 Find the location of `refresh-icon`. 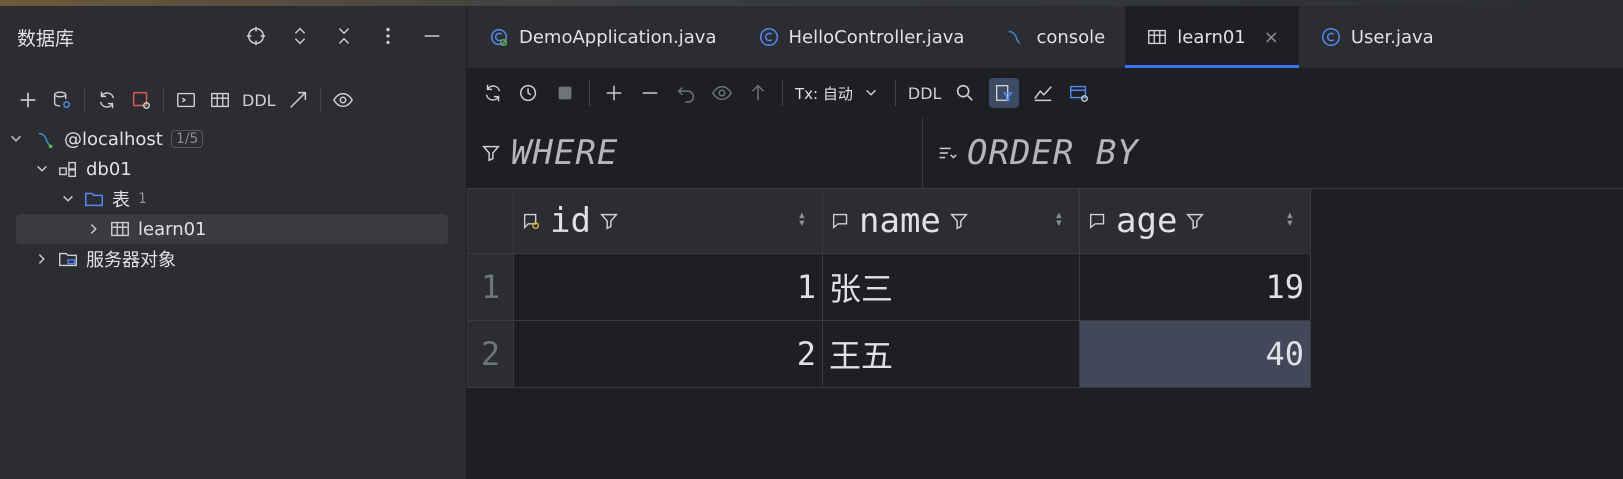

refresh-icon is located at coordinates (107, 100).